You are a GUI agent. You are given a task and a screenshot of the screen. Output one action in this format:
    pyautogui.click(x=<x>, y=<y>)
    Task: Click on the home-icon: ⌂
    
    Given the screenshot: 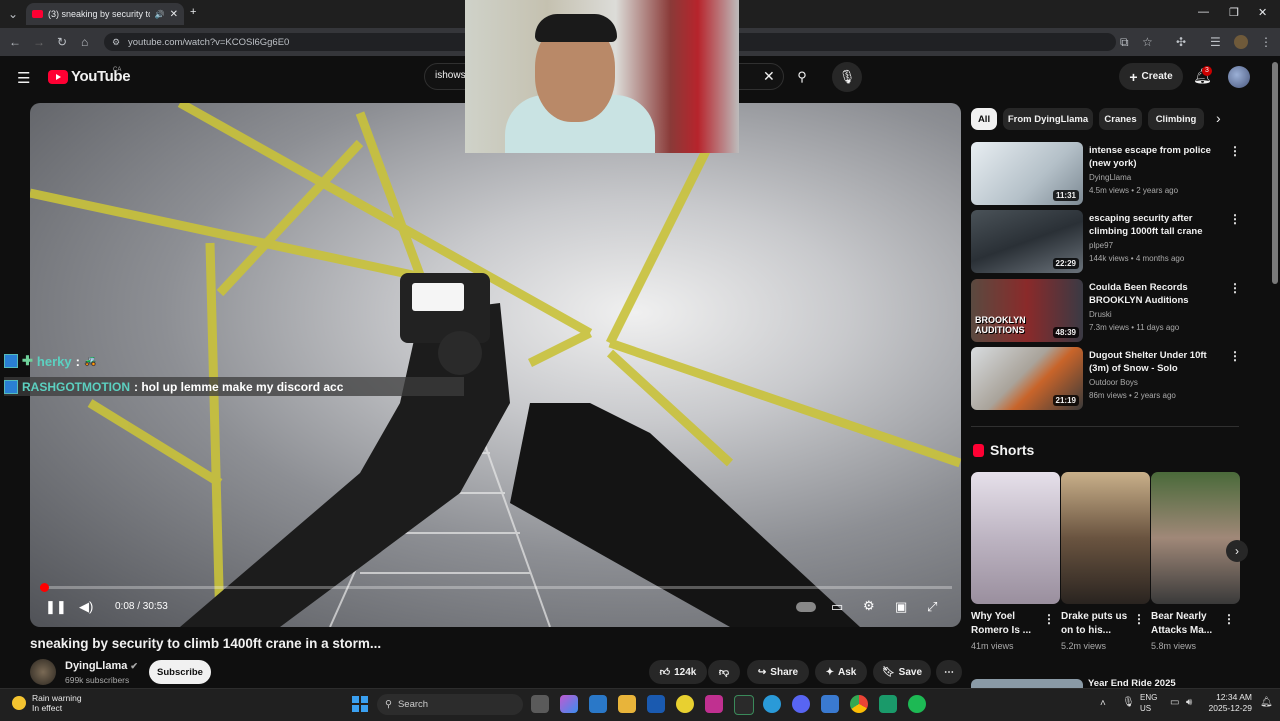 What is the action you would take?
    pyautogui.click(x=84, y=42)
    